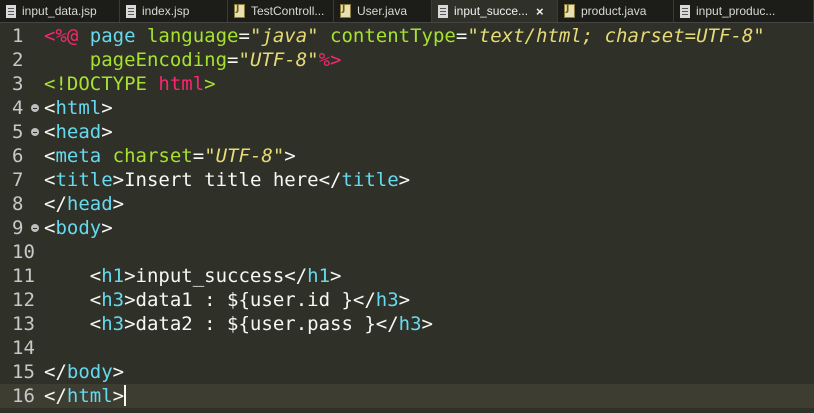 The height and width of the screenshot is (413, 814). Describe the element at coordinates (152, 156) in the screenshot. I see `code-token: charset` at that location.